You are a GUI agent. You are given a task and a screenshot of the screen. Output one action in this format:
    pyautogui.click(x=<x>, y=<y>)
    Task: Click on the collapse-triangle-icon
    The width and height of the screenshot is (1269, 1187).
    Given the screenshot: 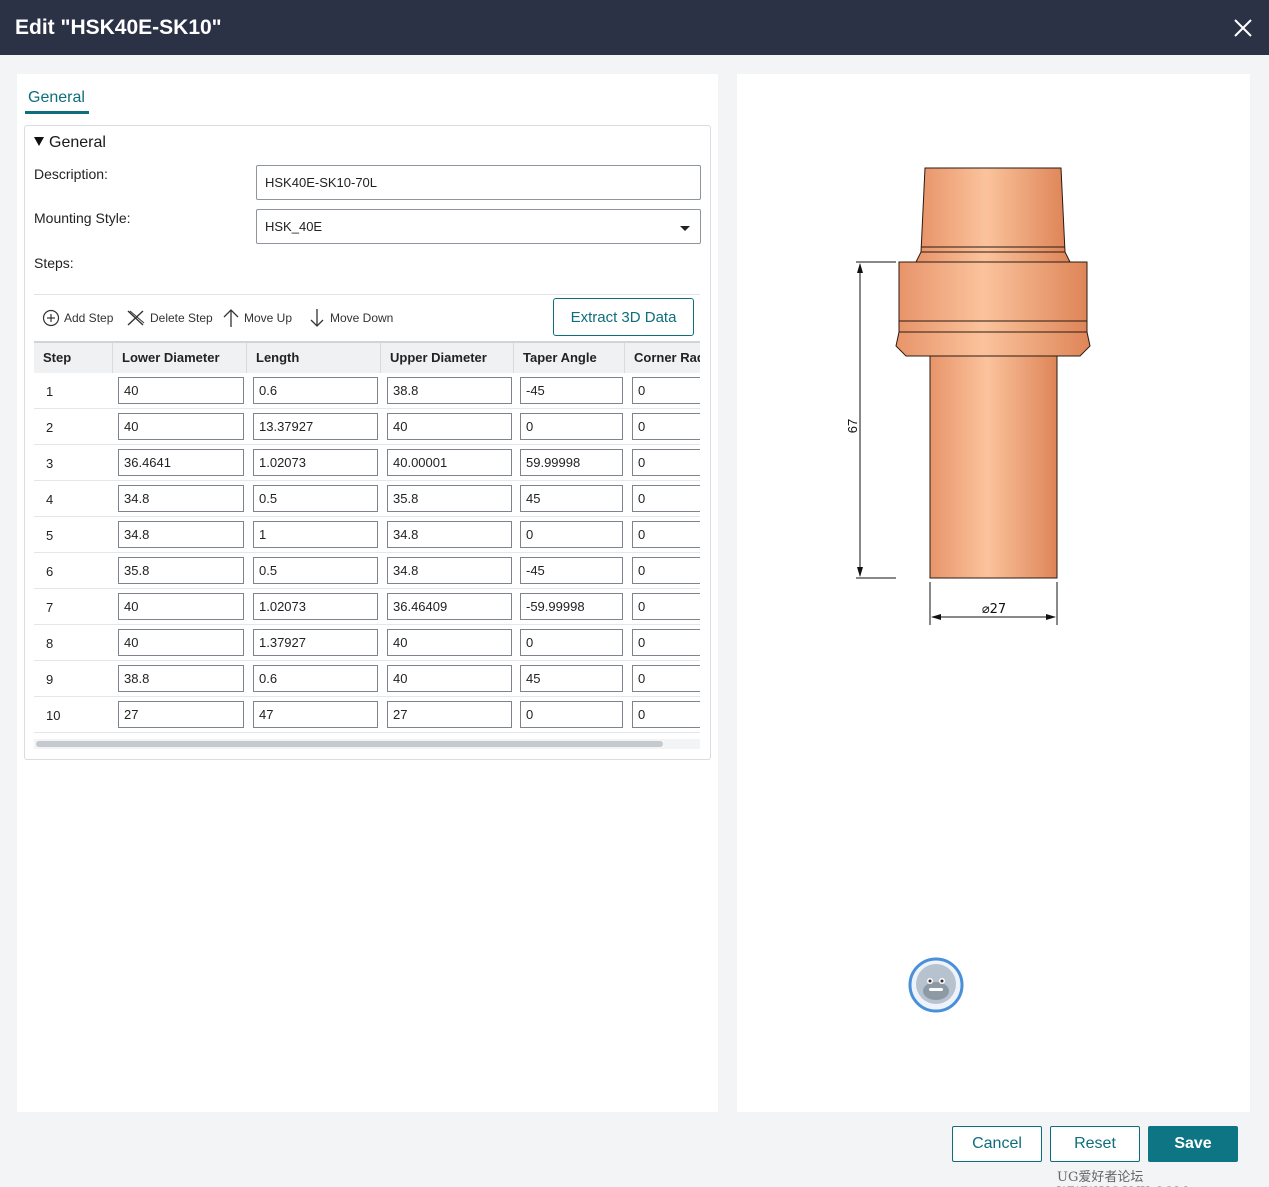 What is the action you would take?
    pyautogui.click(x=39, y=141)
    